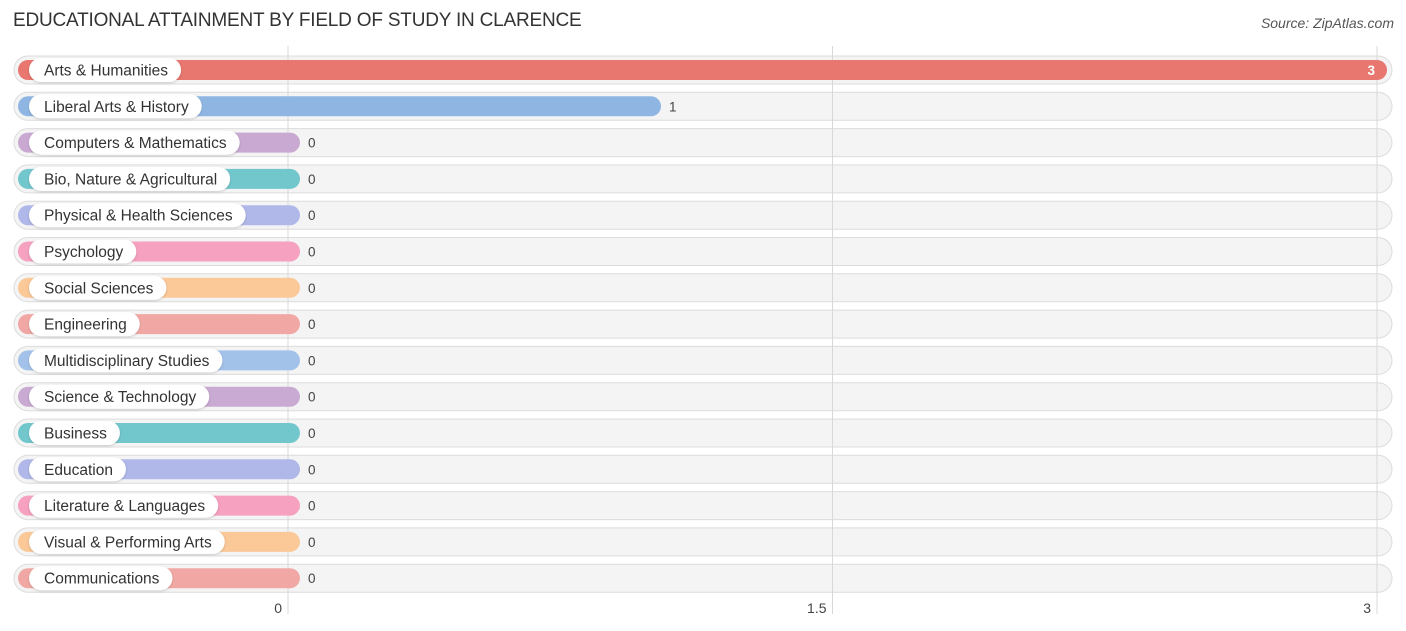  Describe the element at coordinates (1367, 608) in the screenshot. I see `x-tick-label: 3` at that location.